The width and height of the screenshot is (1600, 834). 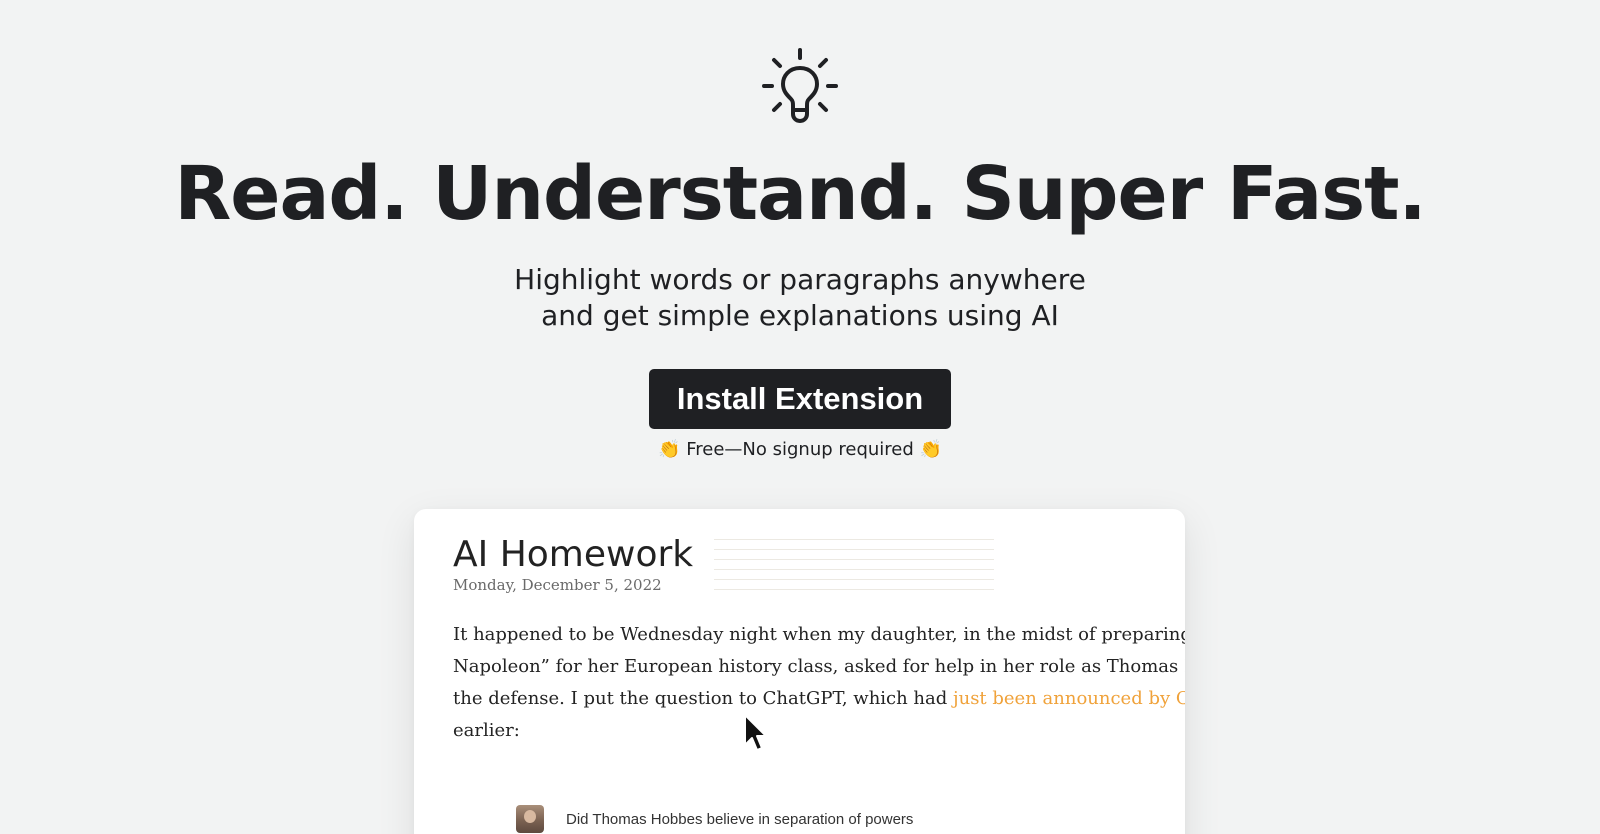 I want to click on avatar, so click(x=530, y=819).